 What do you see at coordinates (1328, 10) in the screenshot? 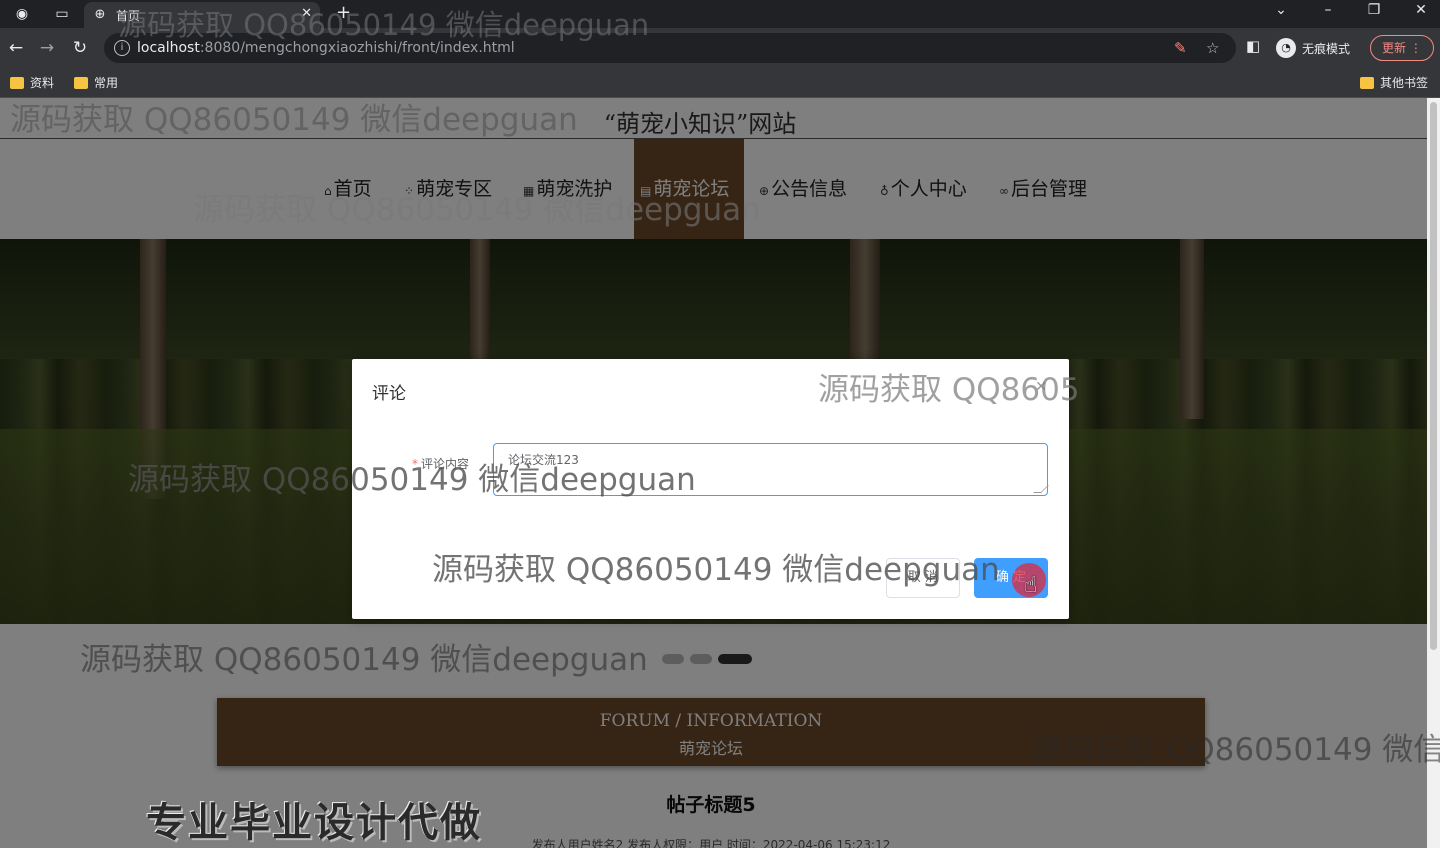
I see `minimize-button: –` at bounding box center [1328, 10].